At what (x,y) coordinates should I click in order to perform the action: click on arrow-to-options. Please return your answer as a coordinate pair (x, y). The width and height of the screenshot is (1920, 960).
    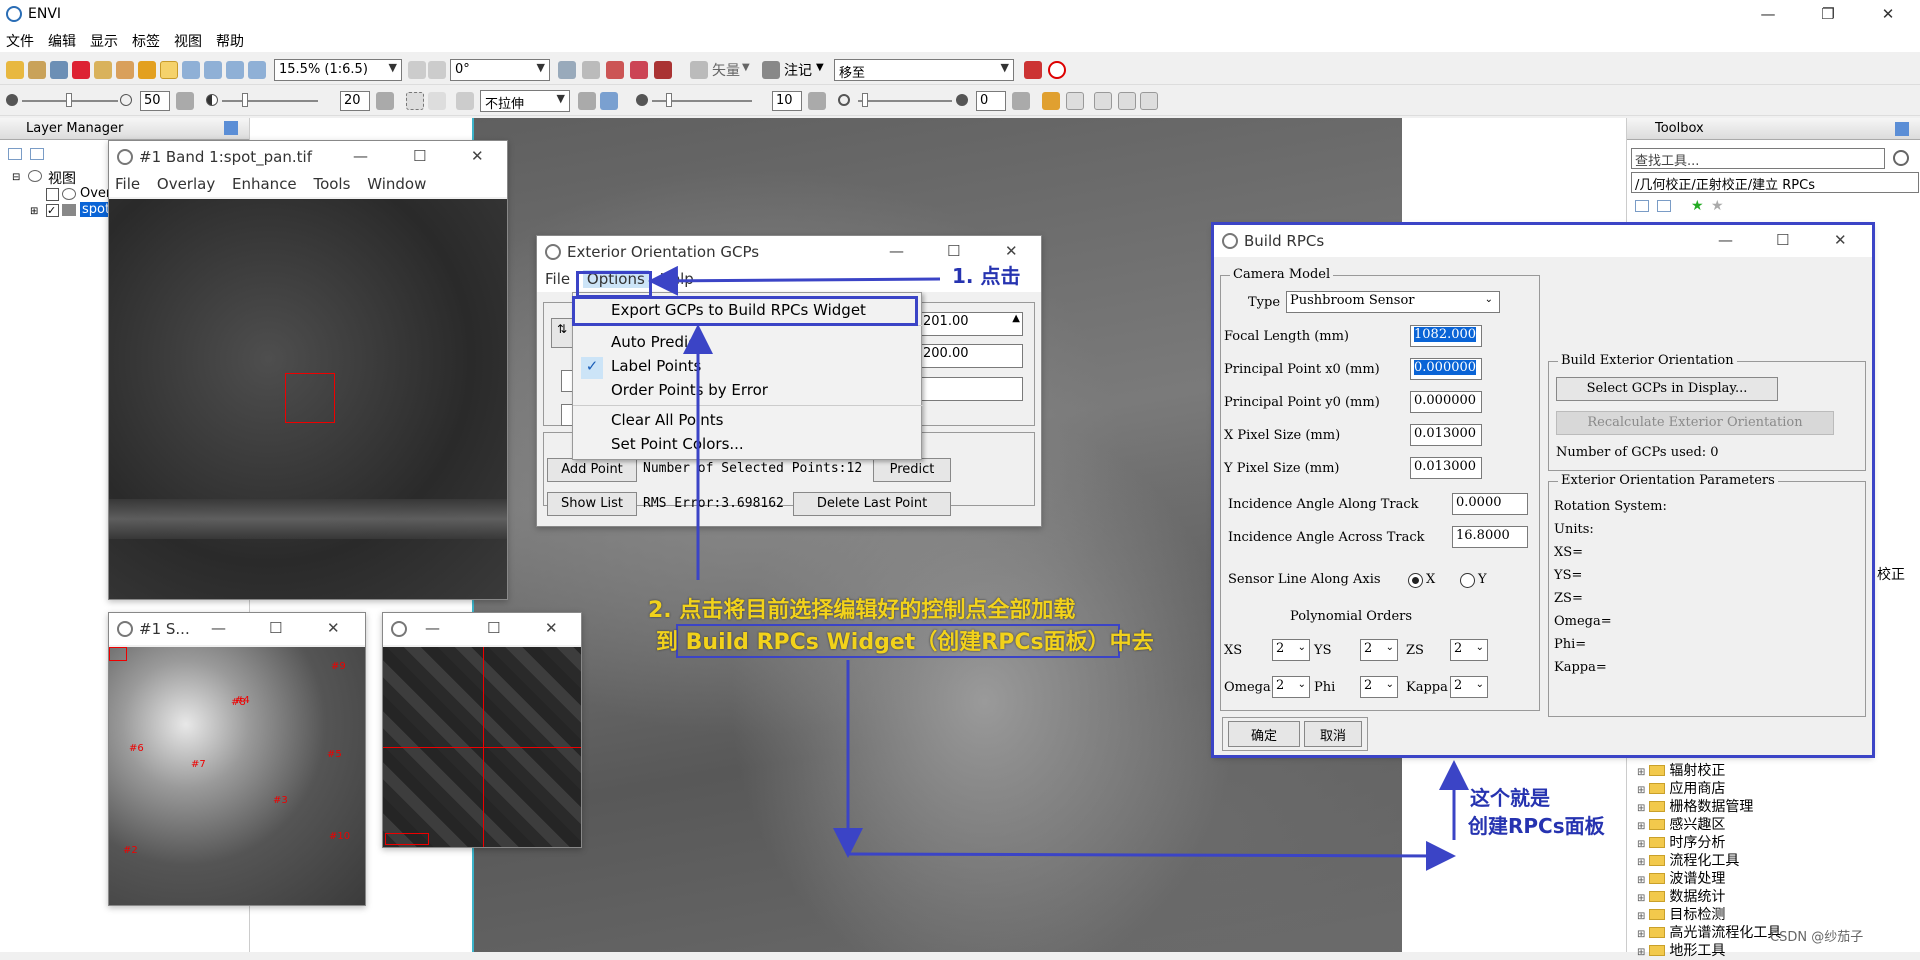
    Looking at the image, I should click on (794, 280).